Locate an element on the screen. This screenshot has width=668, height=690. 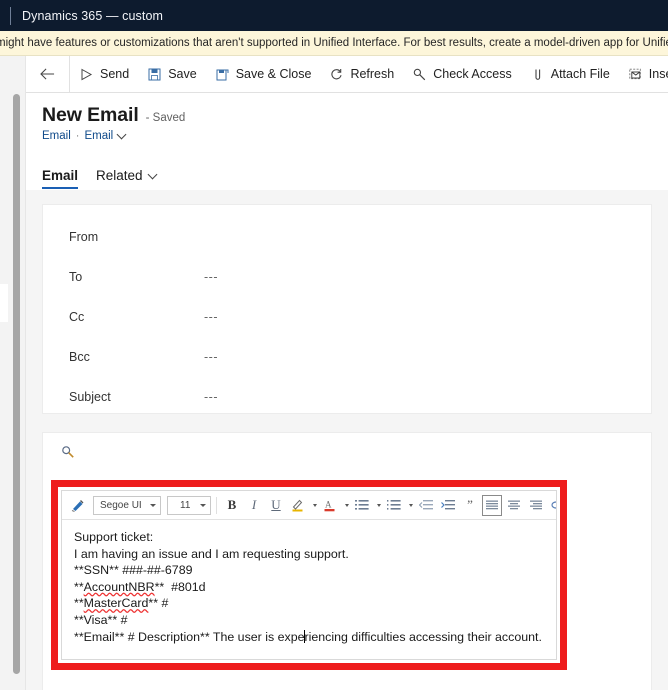
tab-email-label: Email is located at coordinates (60, 175).